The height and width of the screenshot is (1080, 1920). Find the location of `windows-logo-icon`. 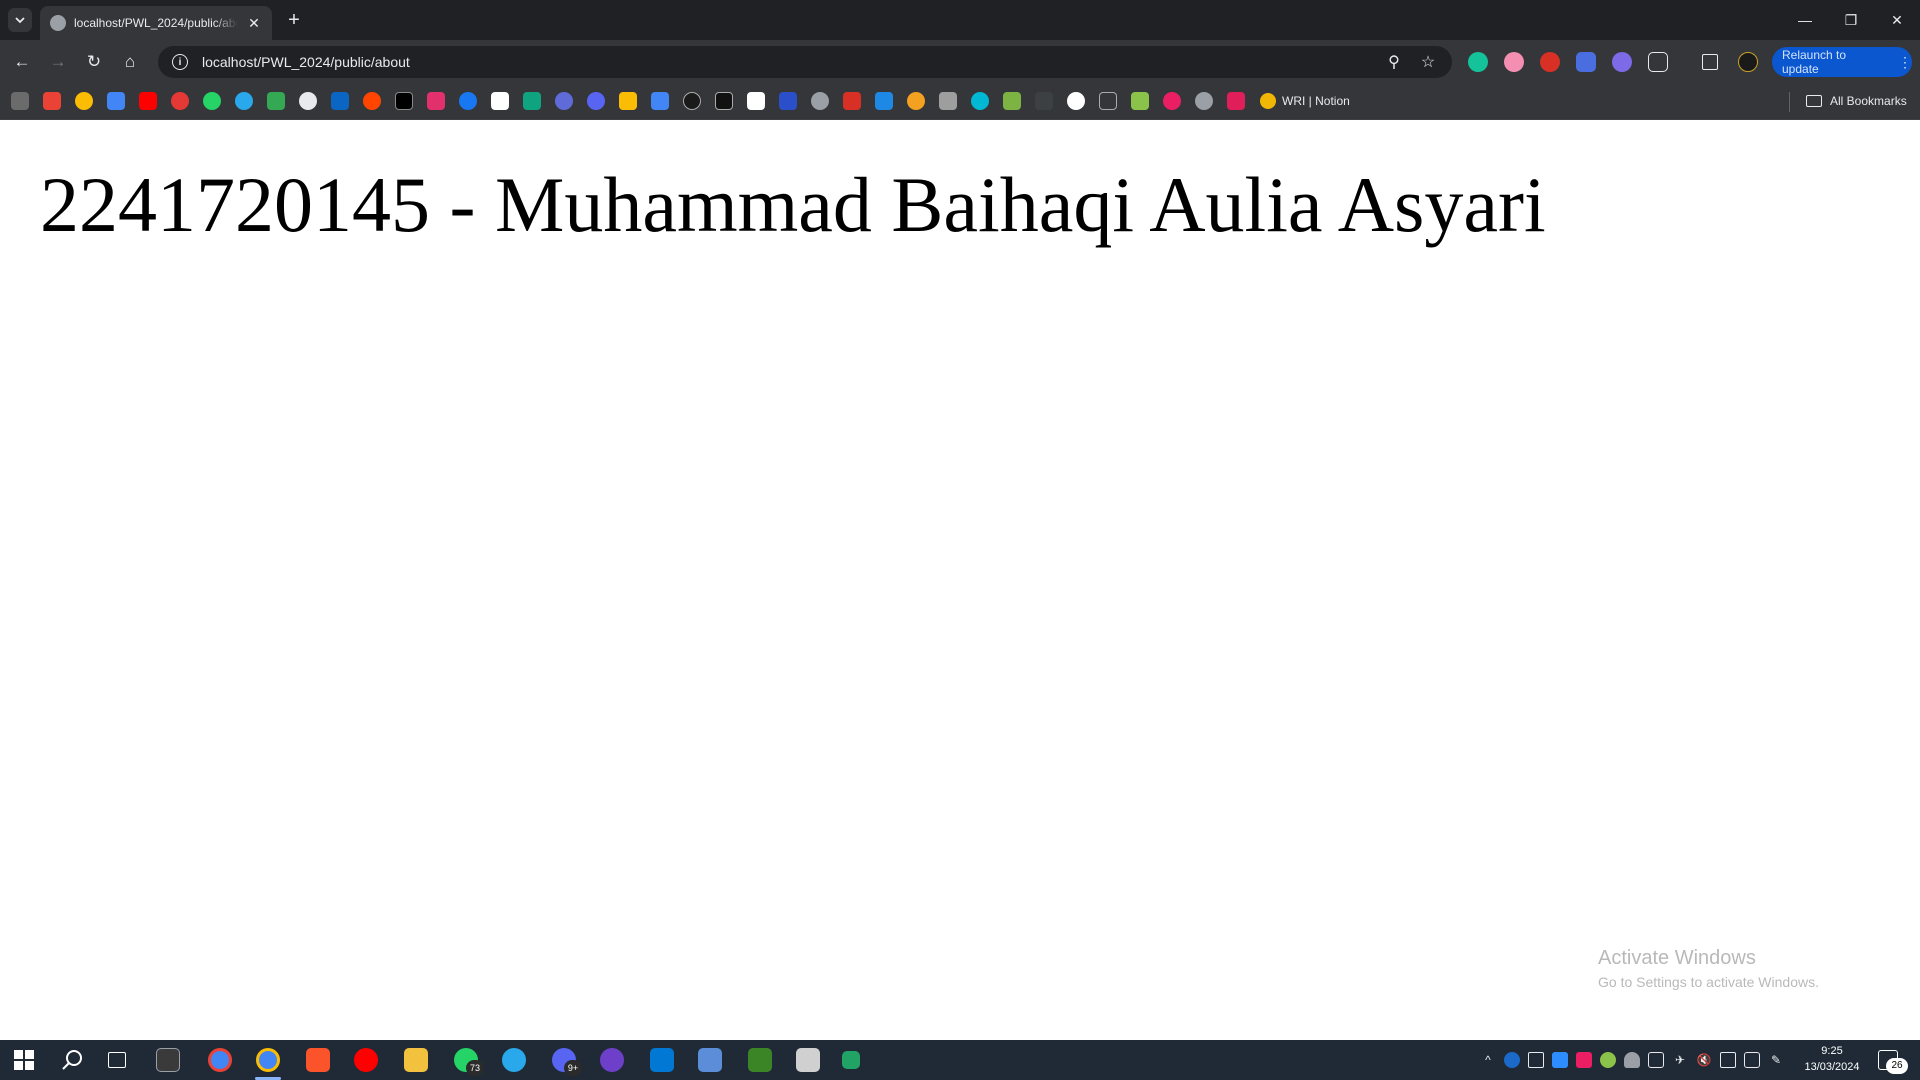

windows-logo-icon is located at coordinates (24, 1060).